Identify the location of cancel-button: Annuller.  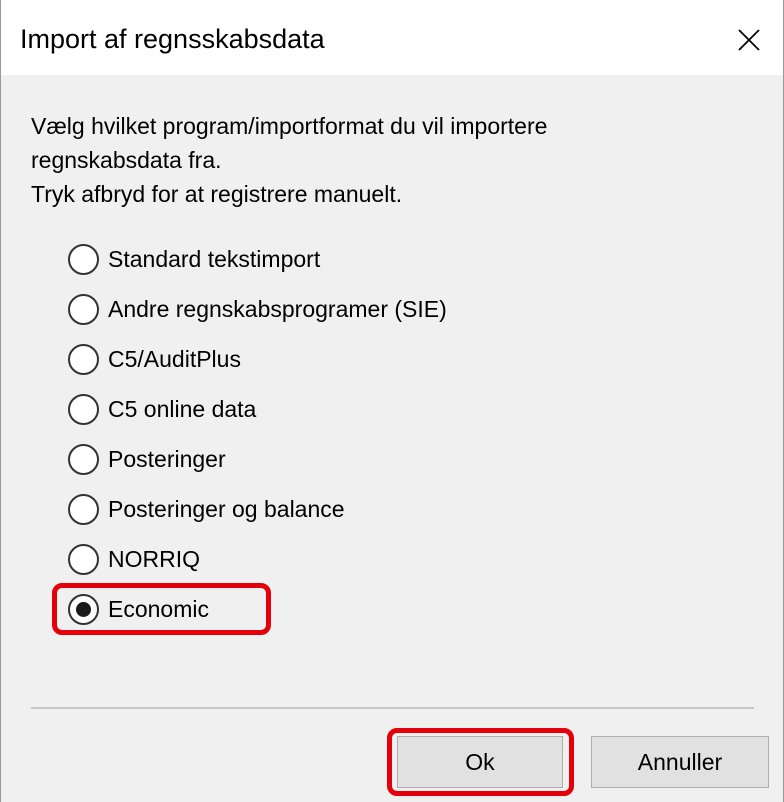
(680, 762).